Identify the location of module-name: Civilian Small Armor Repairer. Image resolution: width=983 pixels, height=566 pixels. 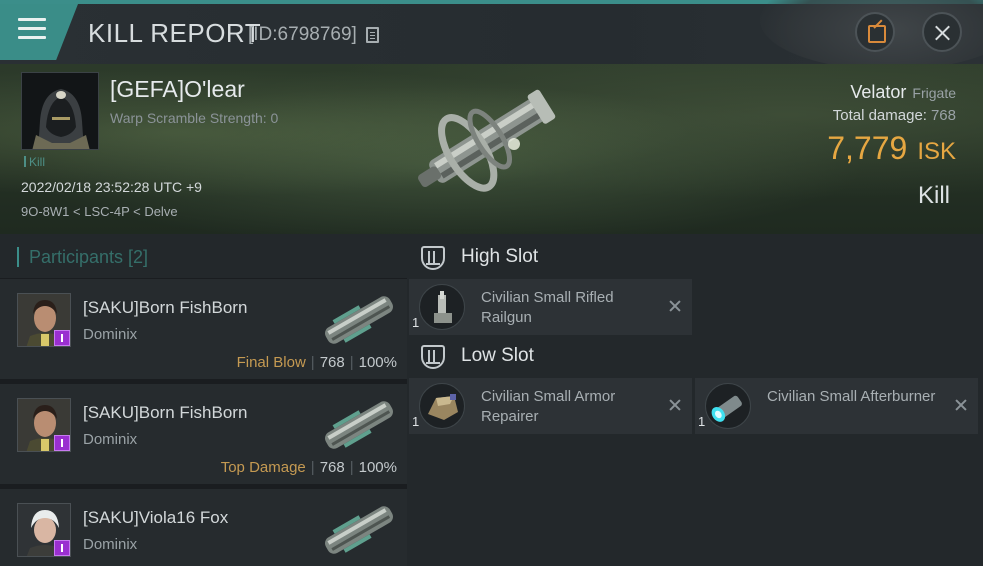
(548, 406).